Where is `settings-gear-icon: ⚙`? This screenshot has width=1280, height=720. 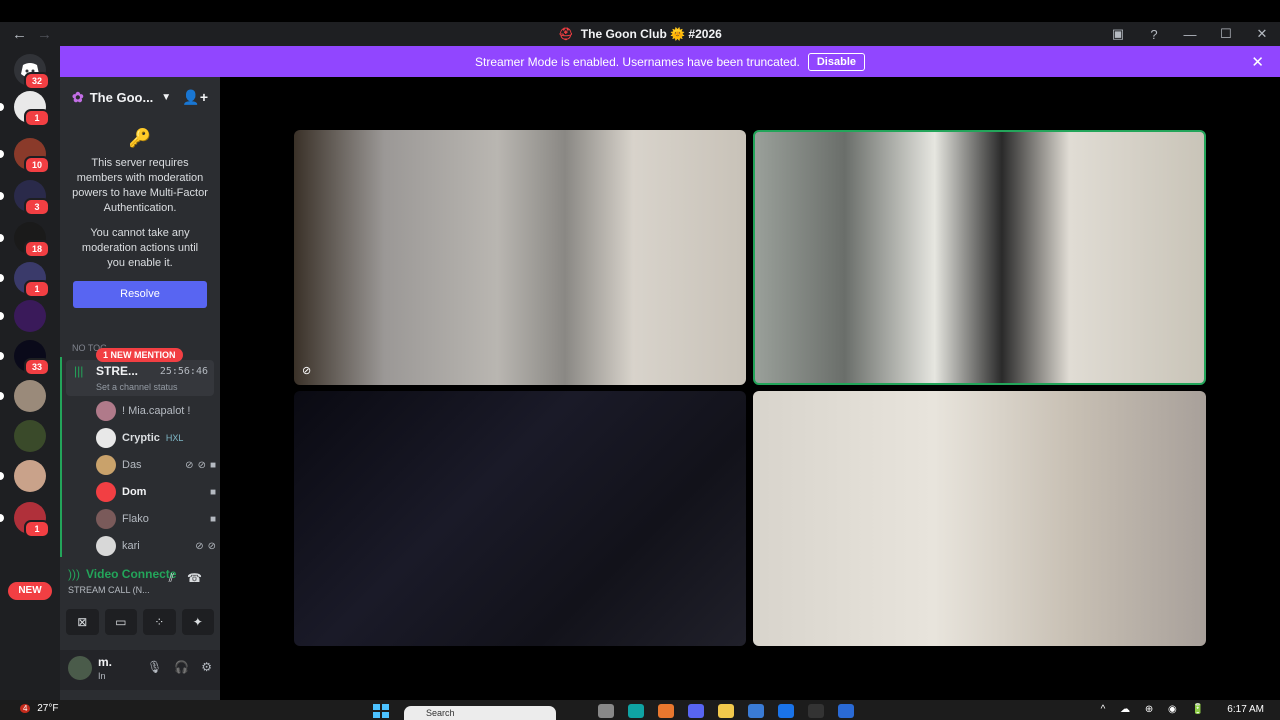 settings-gear-icon: ⚙ is located at coordinates (206, 667).